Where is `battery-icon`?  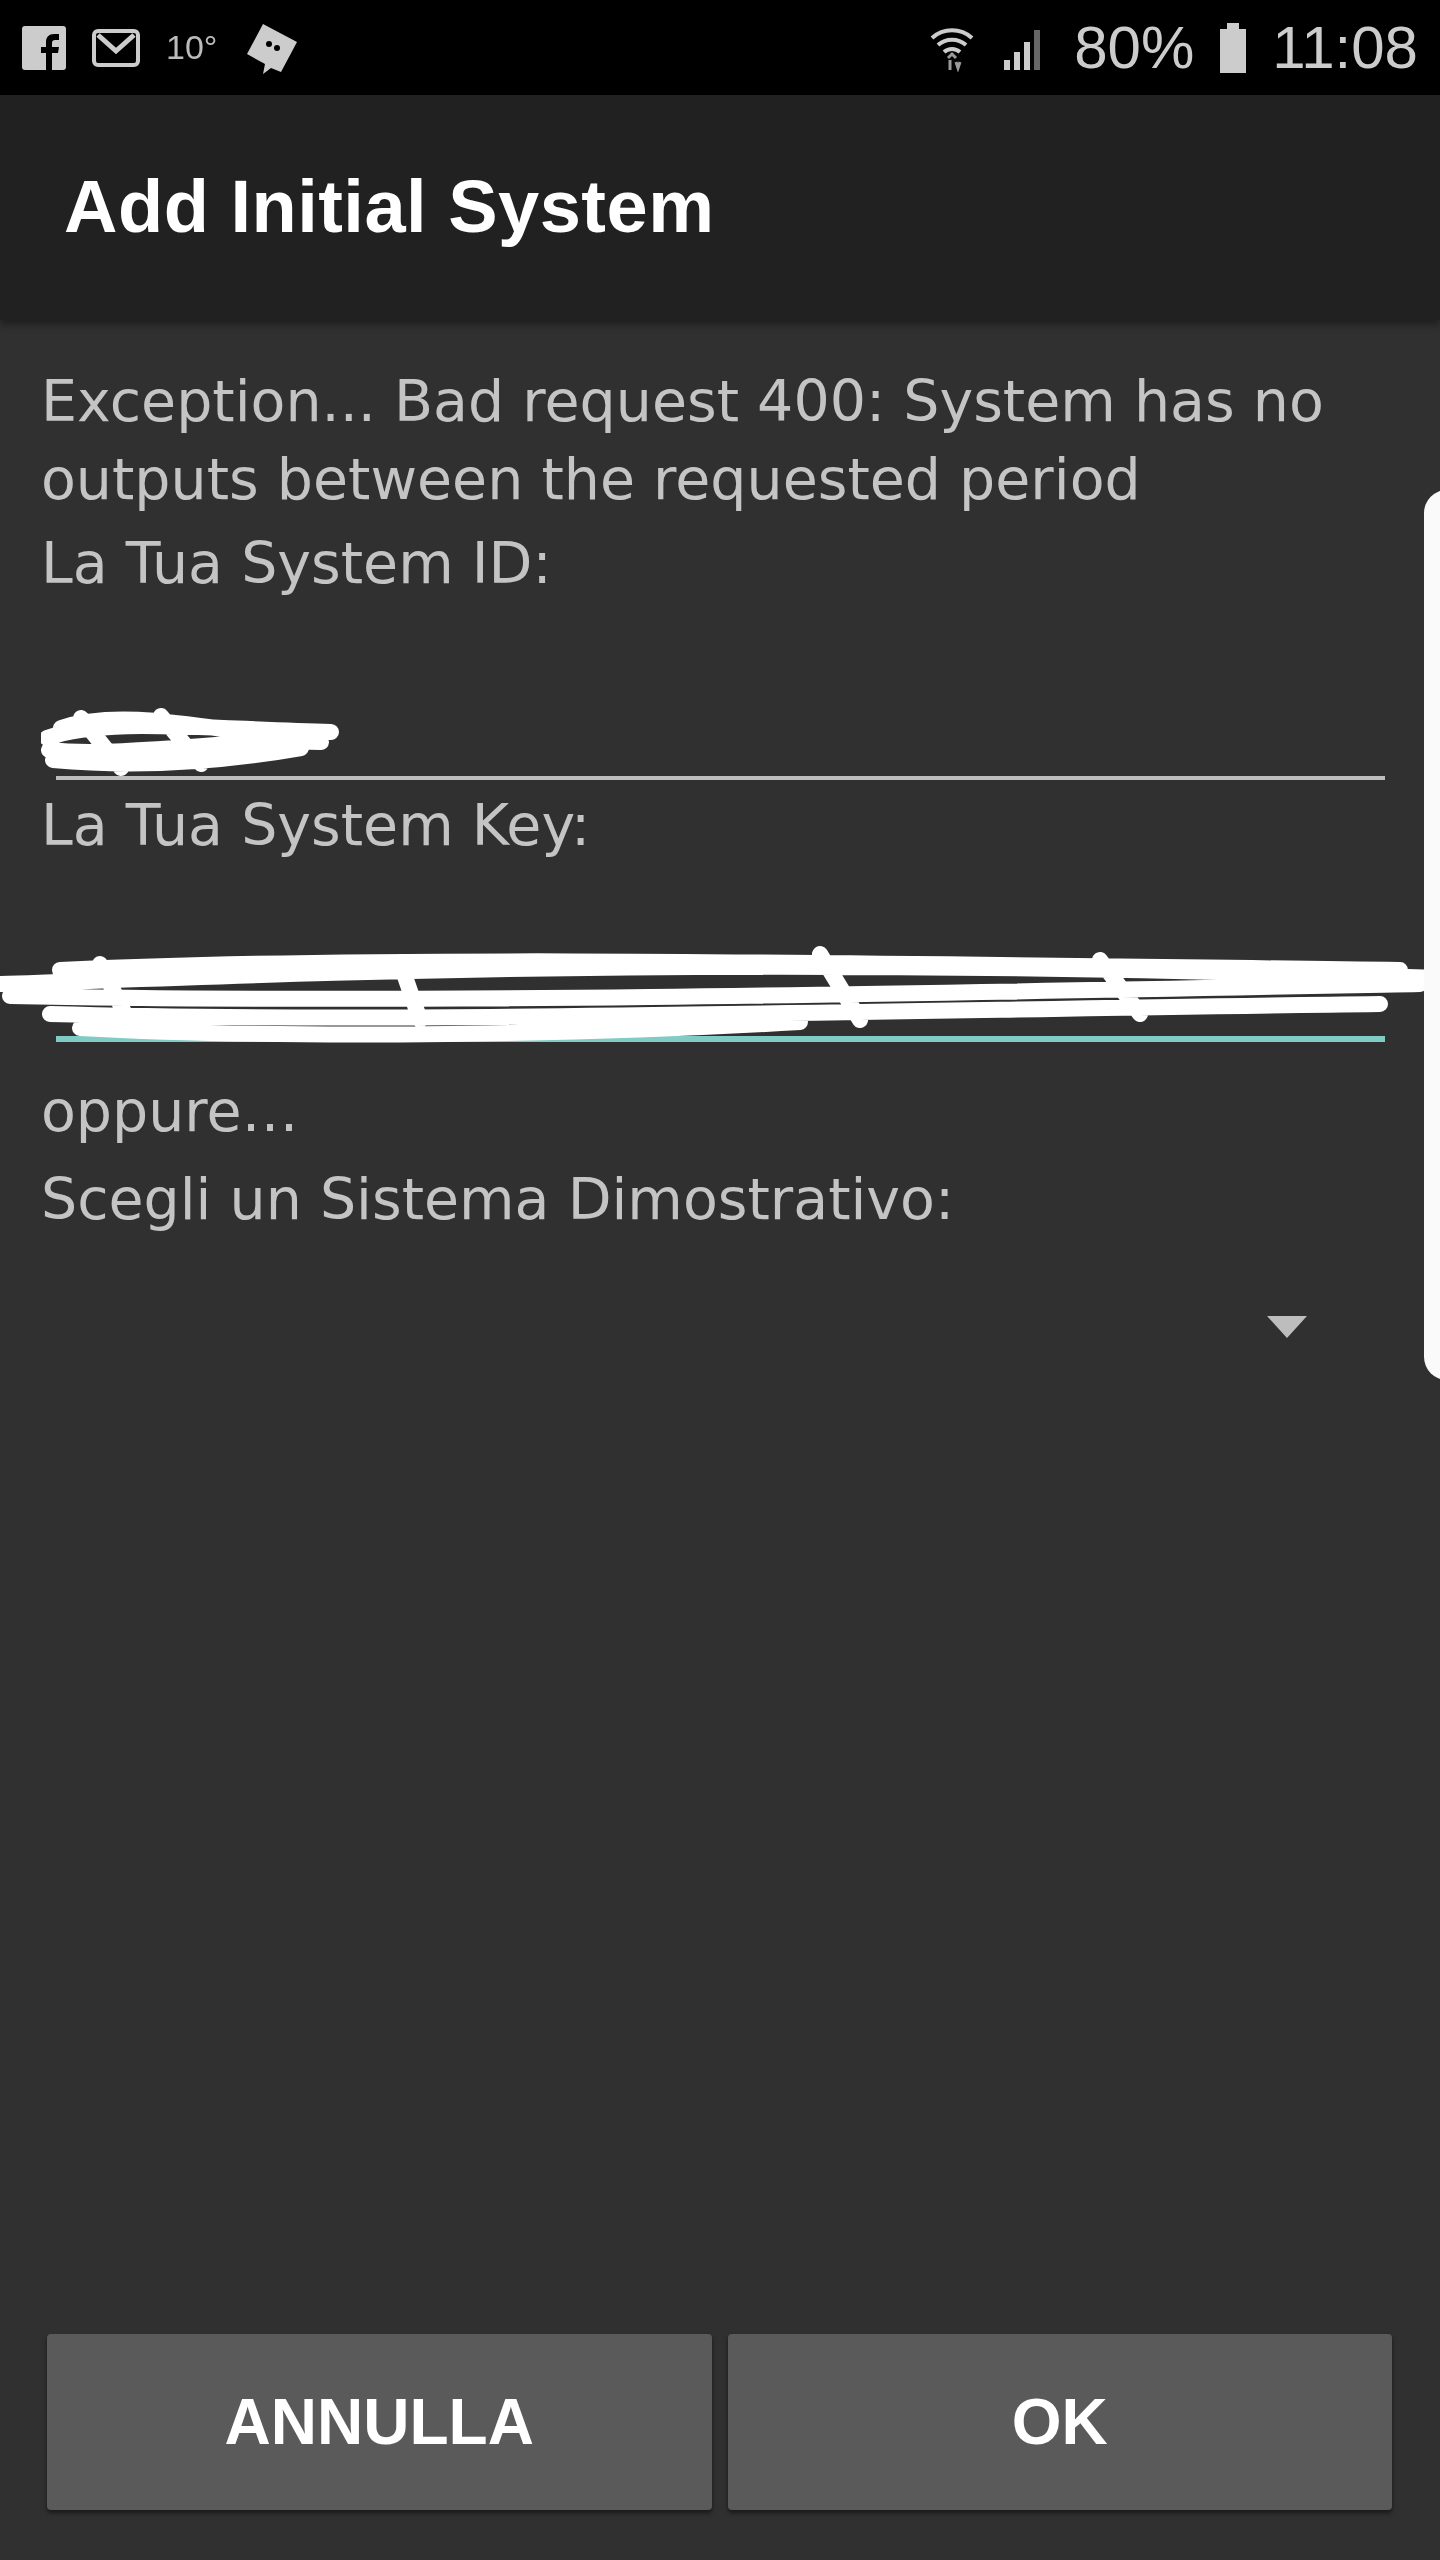 battery-icon is located at coordinates (1233, 47).